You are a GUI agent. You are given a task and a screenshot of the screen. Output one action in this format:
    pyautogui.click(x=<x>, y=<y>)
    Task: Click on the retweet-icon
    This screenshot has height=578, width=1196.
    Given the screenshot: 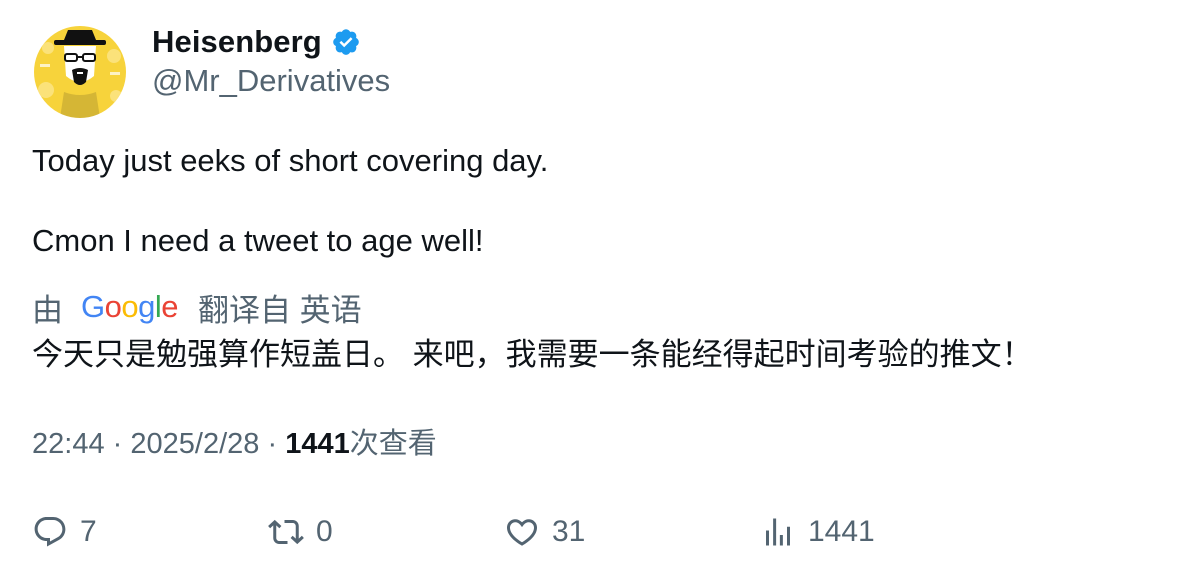 What is the action you would take?
    pyautogui.click(x=286, y=532)
    